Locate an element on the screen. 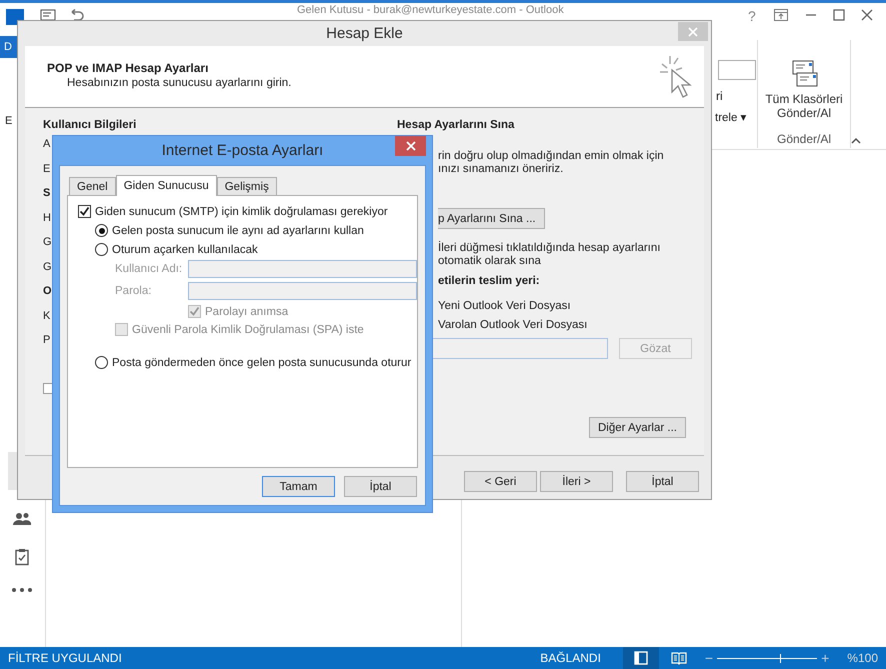 The width and height of the screenshot is (886, 669). filter-status: FİLTRE UYGULANDI is located at coordinates (65, 658).